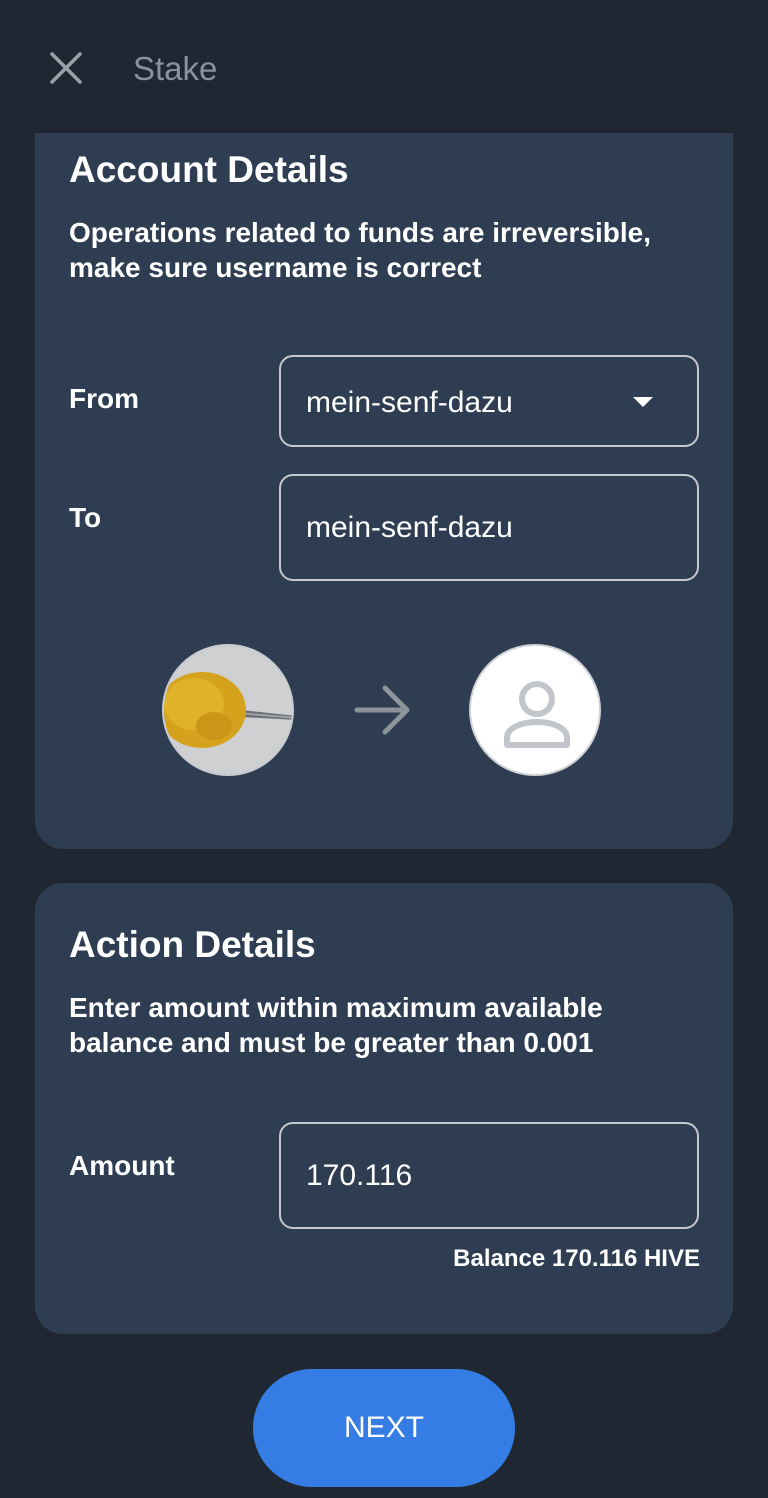 This screenshot has width=768, height=1498. What do you see at coordinates (122, 1165) in the screenshot?
I see `amount-label: Amount` at bounding box center [122, 1165].